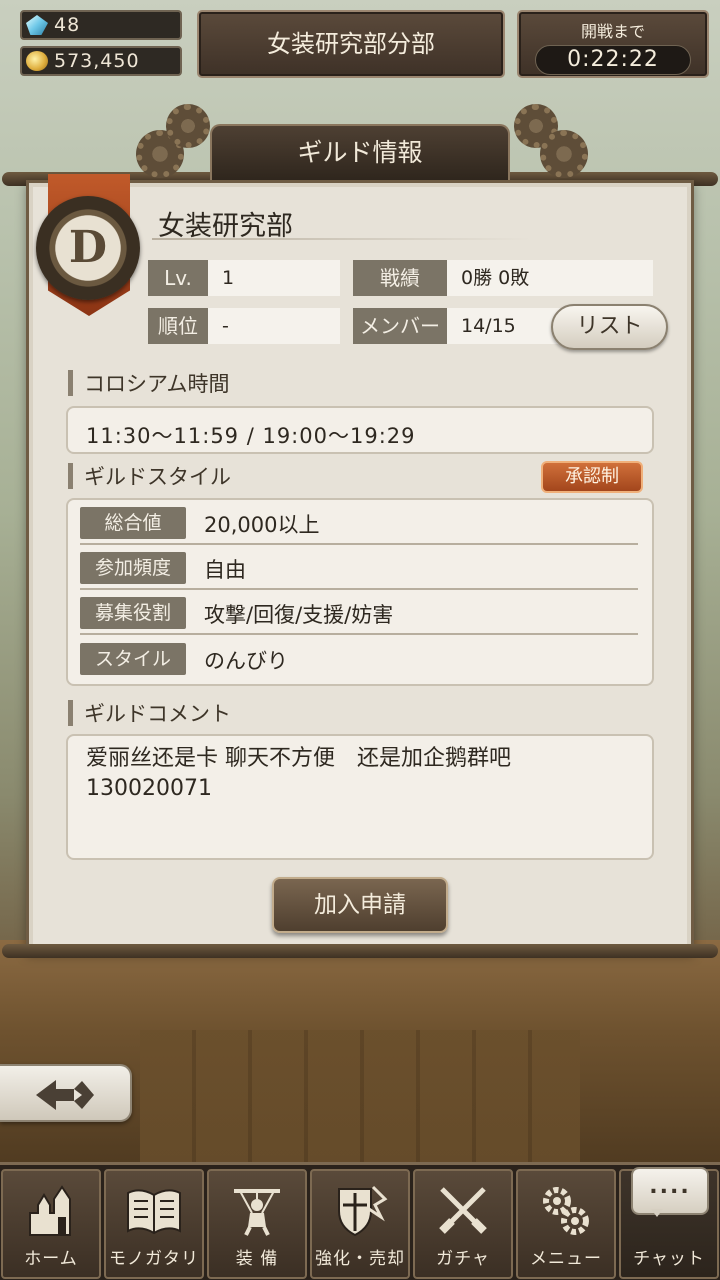 The width and height of the screenshot is (720, 1280). I want to click on members-value: 14/15, so click(507, 326).